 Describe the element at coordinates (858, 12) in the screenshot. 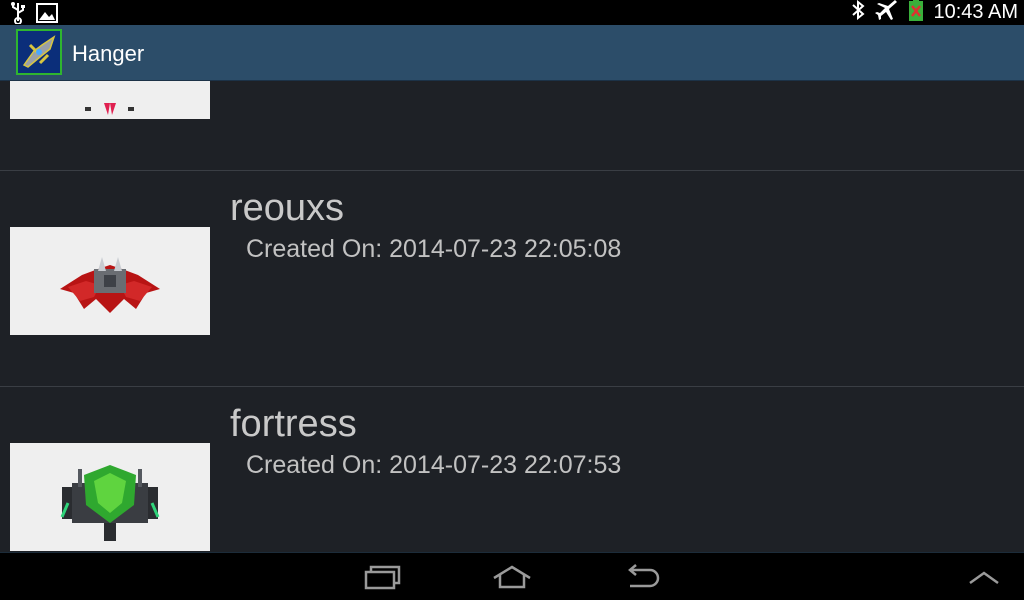

I see `bluetooth-icon` at that location.